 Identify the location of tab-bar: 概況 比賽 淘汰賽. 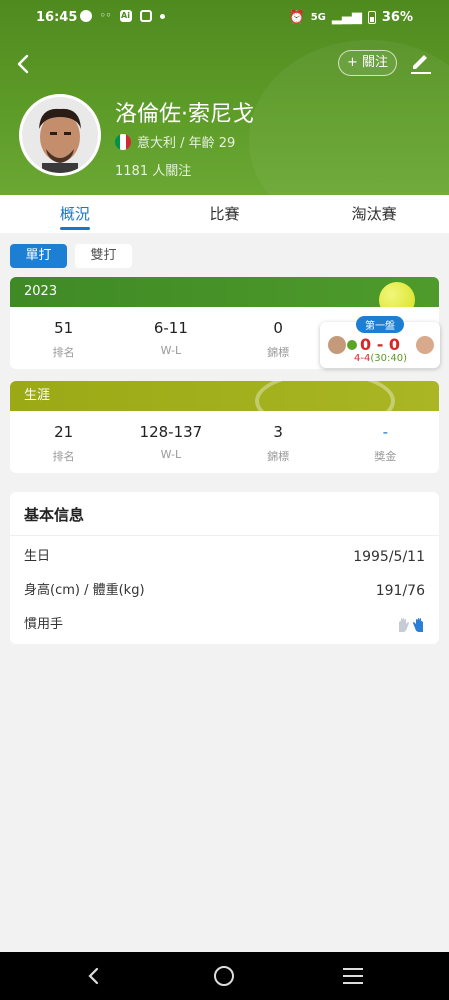
(224, 214).